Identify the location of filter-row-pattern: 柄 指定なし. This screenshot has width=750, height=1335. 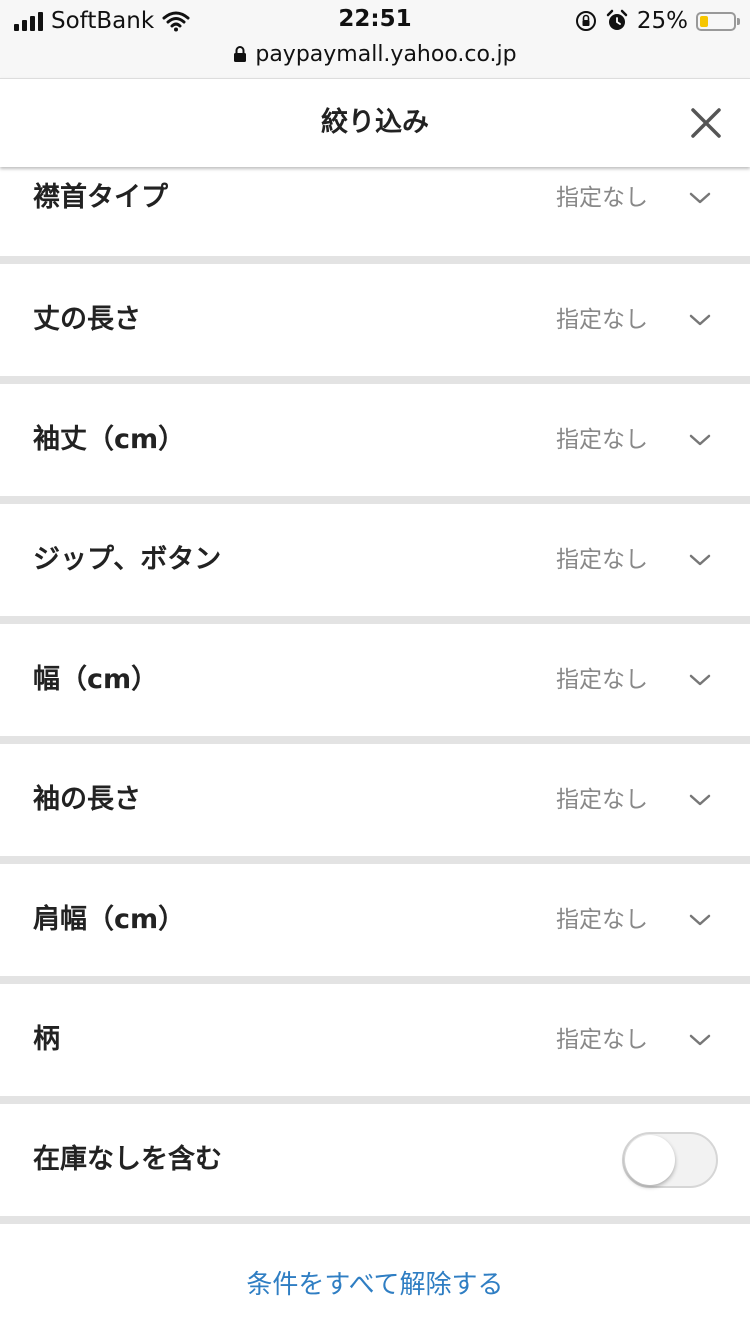
(375, 1040).